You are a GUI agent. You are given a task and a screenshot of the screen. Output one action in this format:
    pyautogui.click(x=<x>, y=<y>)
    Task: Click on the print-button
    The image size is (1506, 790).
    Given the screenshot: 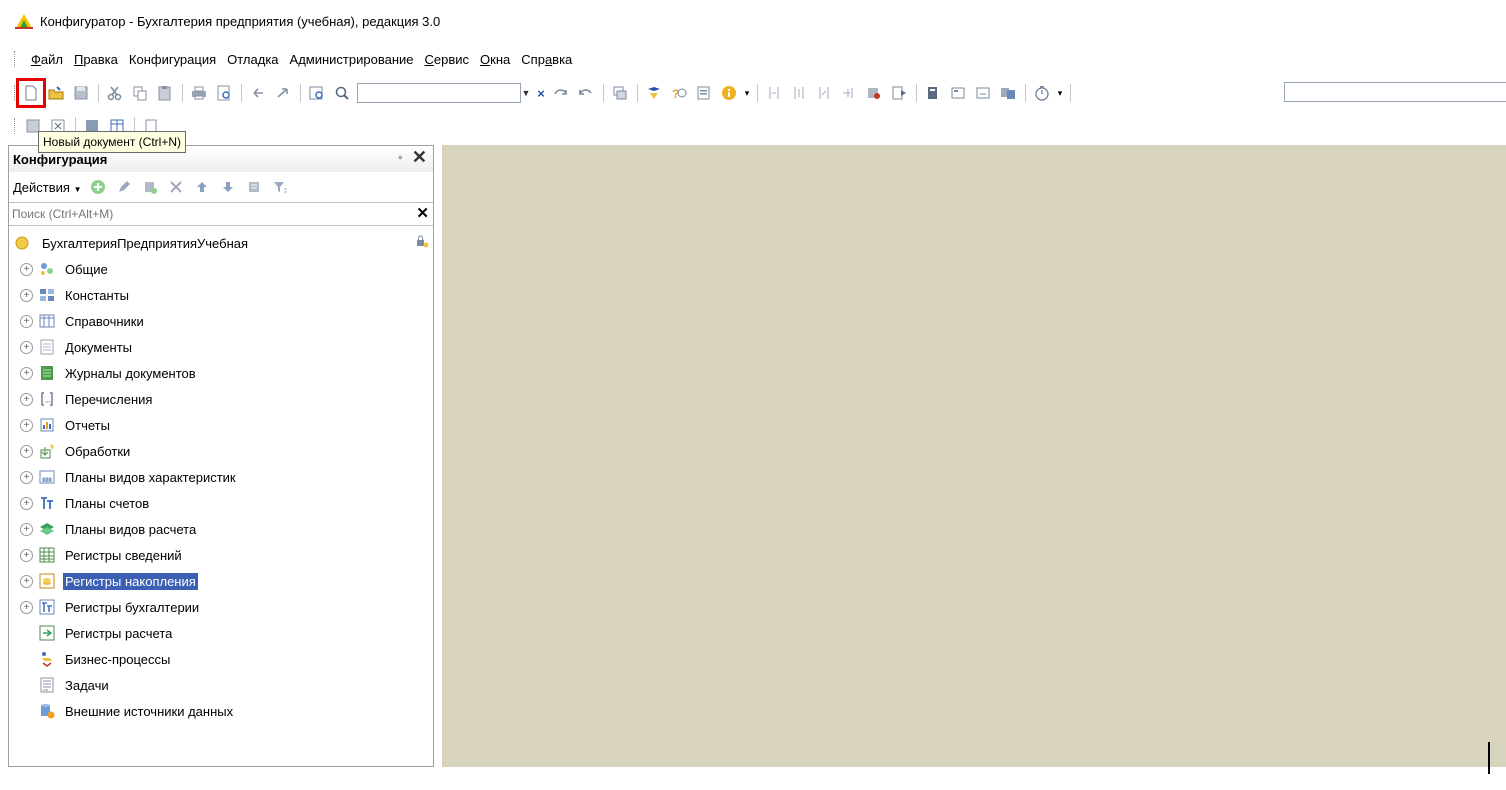 What is the action you would take?
    pyautogui.click(x=199, y=93)
    